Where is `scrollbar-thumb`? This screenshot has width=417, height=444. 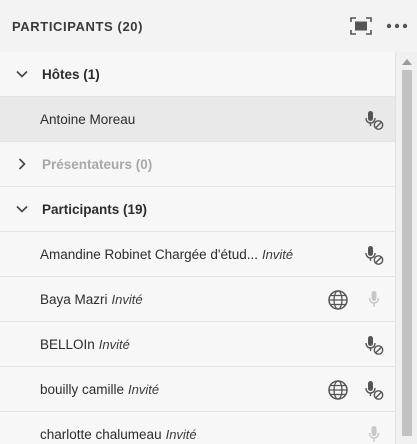 scrollbar-thumb is located at coordinates (407, 253).